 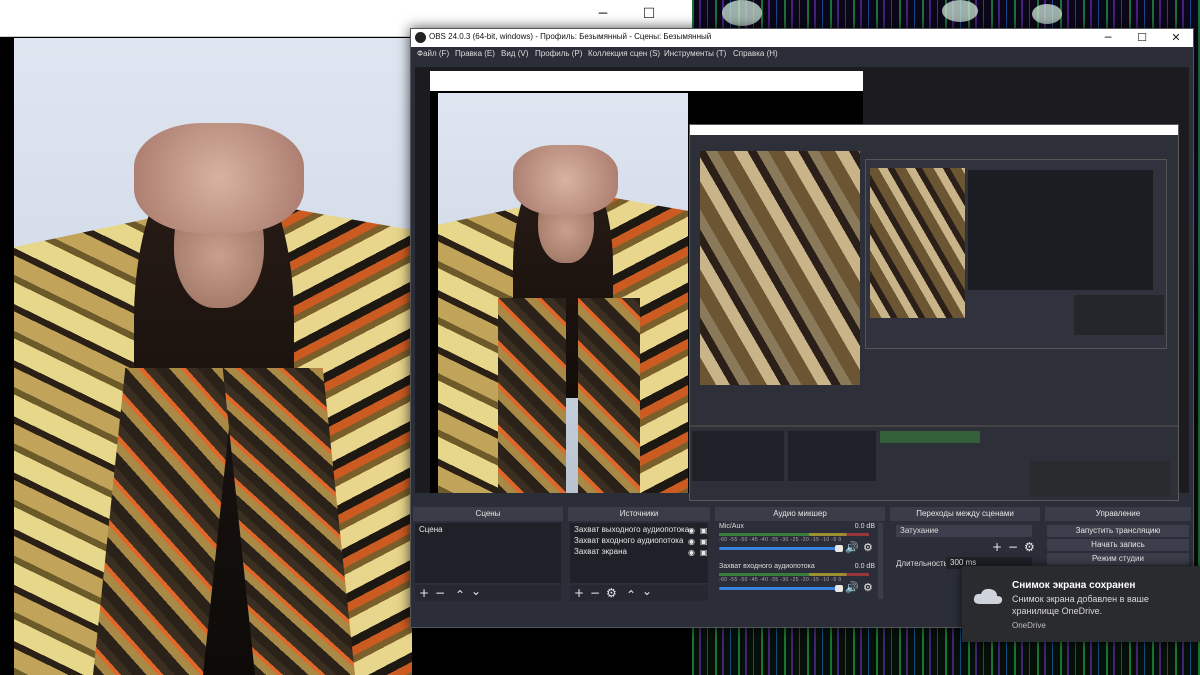 What do you see at coordinates (433, 53) in the screenshot?
I see `menu-file: Файл (F)` at bounding box center [433, 53].